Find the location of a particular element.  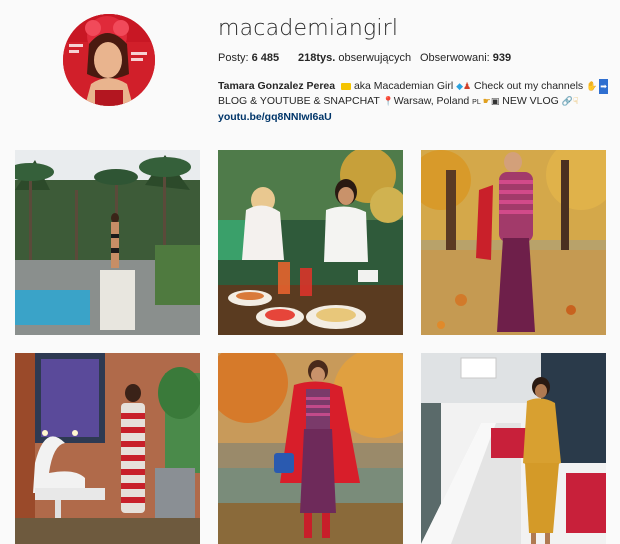

post-image-breakfast is located at coordinates (310, 242).